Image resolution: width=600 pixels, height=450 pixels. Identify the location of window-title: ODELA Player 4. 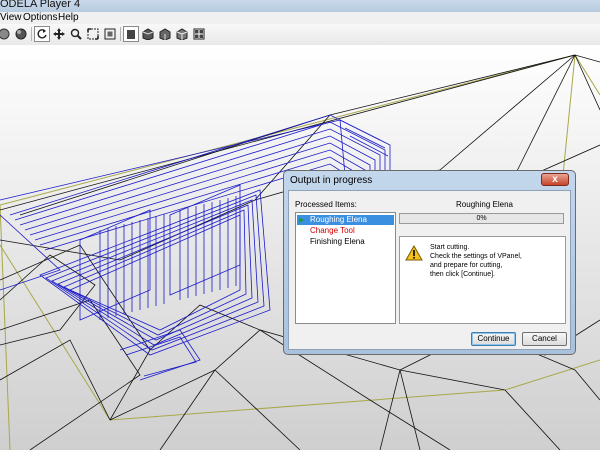
(40, 5).